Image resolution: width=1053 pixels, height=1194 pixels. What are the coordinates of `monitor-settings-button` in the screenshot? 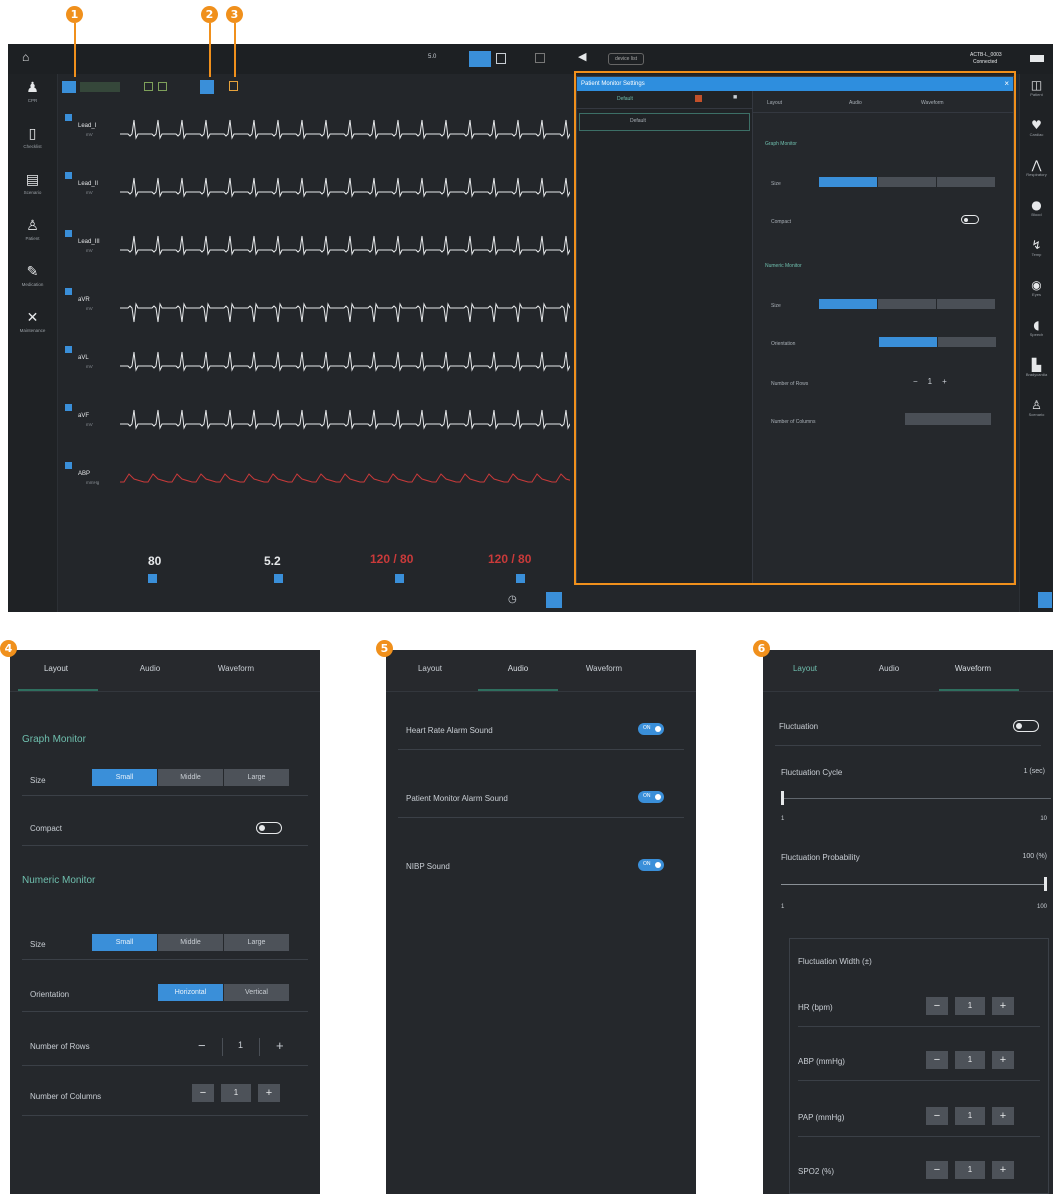 It's located at (69, 87).